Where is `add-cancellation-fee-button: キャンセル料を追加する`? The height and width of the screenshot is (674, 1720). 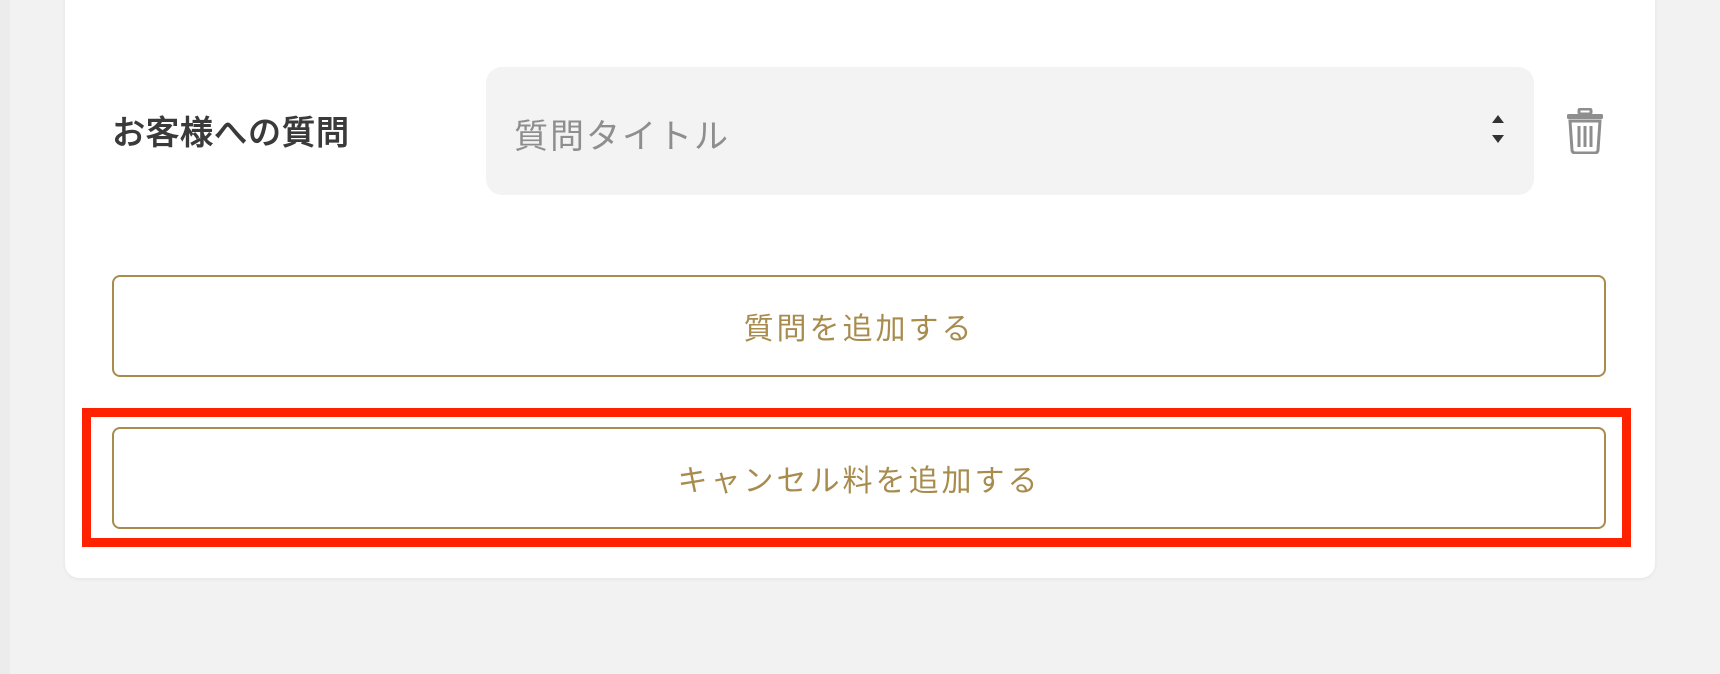
add-cancellation-fee-button: キャンセル料を追加する is located at coordinates (859, 478).